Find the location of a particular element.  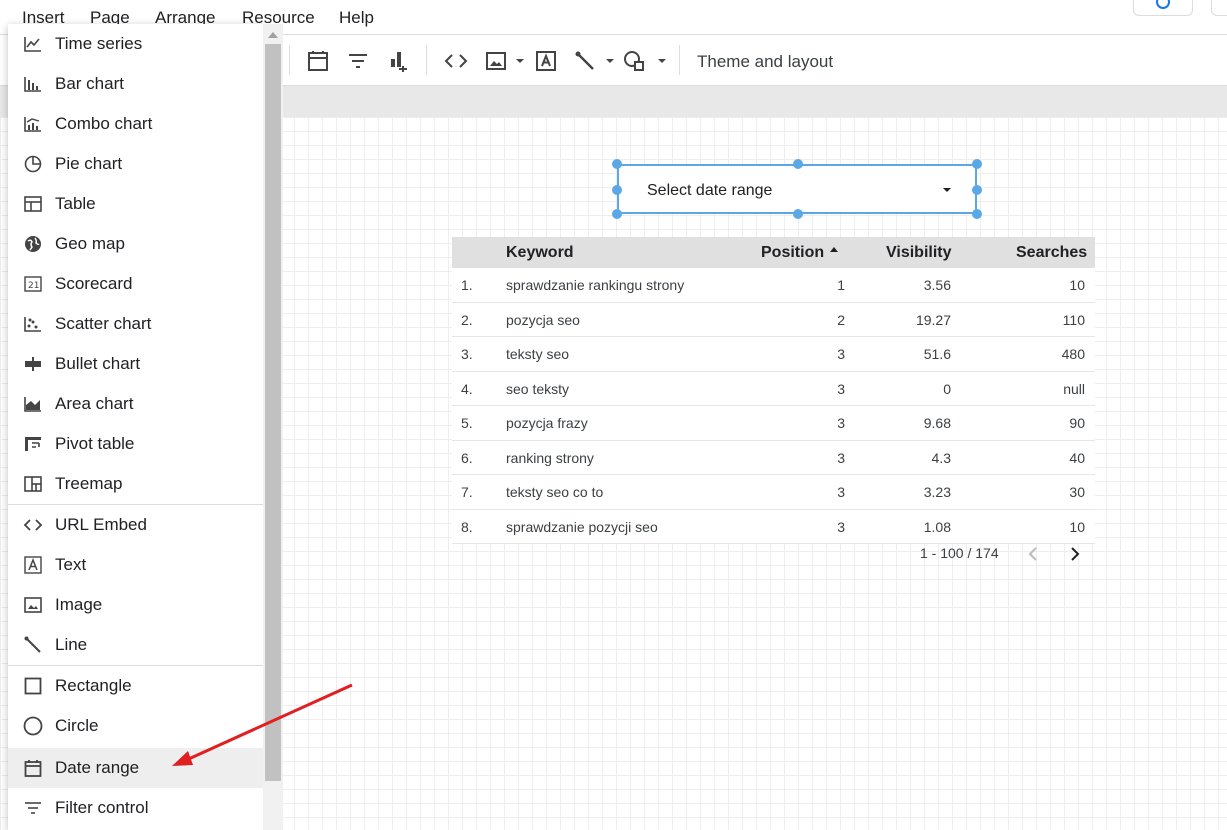

table-row: 2. pozycja seo 2 19.27 110 is located at coordinates (773, 319).